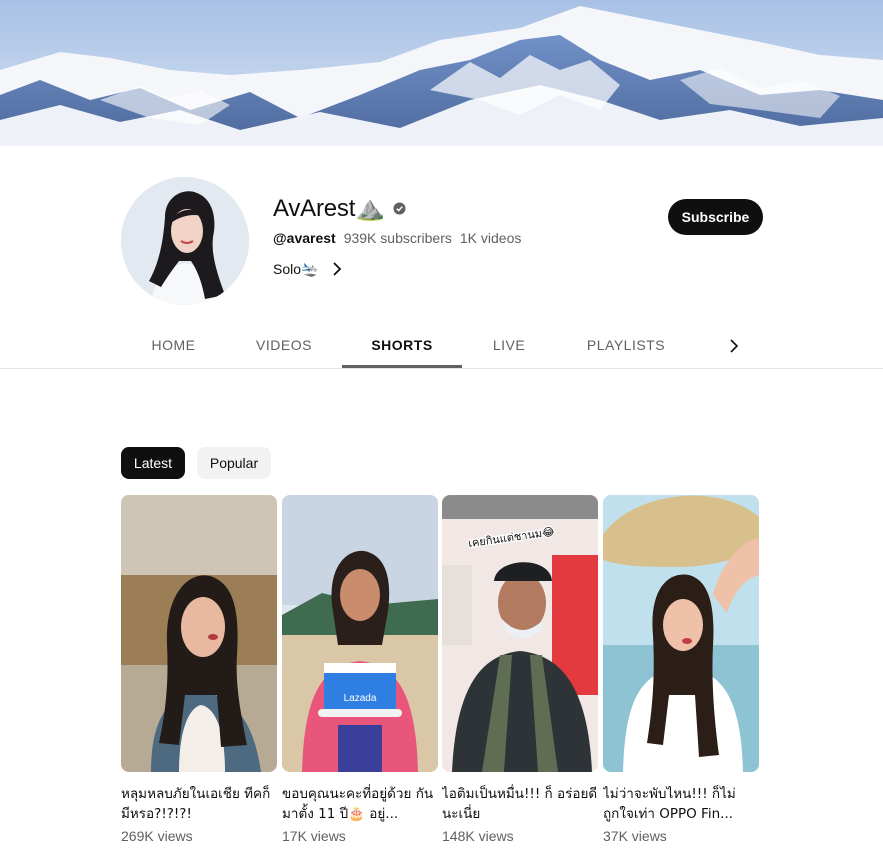  What do you see at coordinates (520, 804) in the screenshot?
I see `short-title: ไอติมเป็นหมื่น!!! ก็ อร่อยดีนะเนี่ย` at bounding box center [520, 804].